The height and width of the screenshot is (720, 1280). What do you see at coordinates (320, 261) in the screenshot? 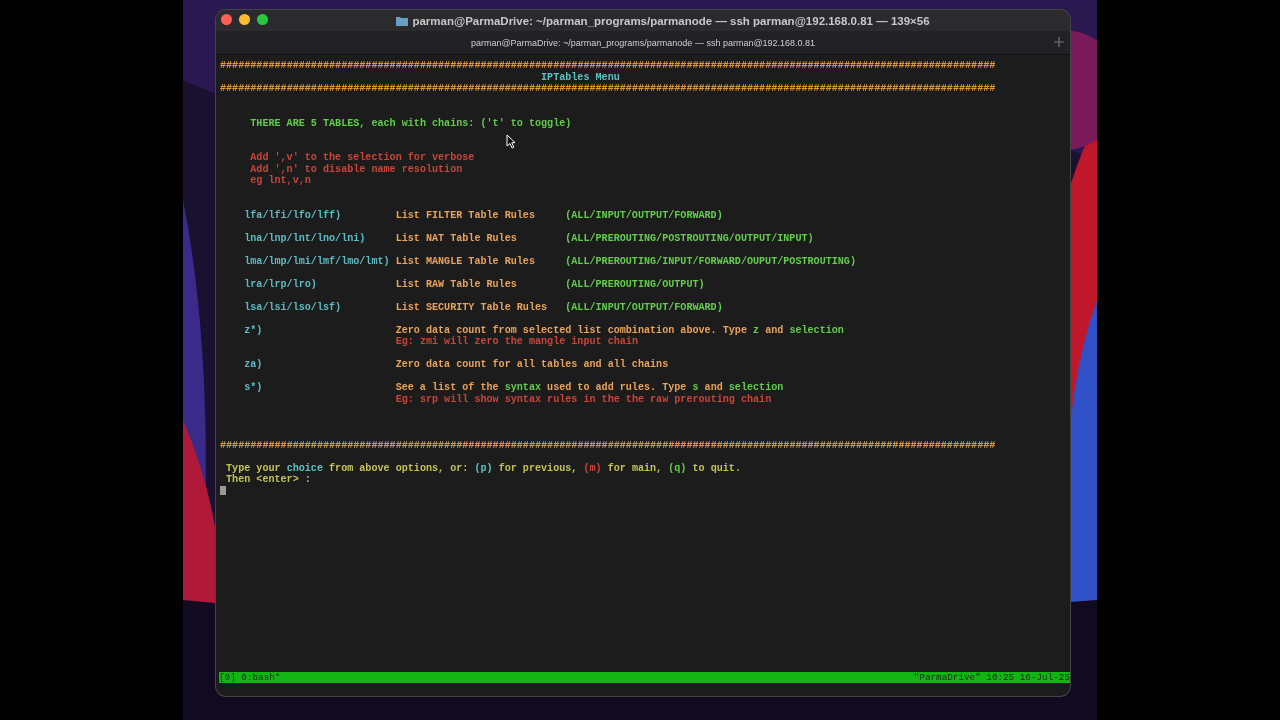
I see `option-key: lma/lmp/lmi/lmf/lmo/lmt)` at bounding box center [320, 261].